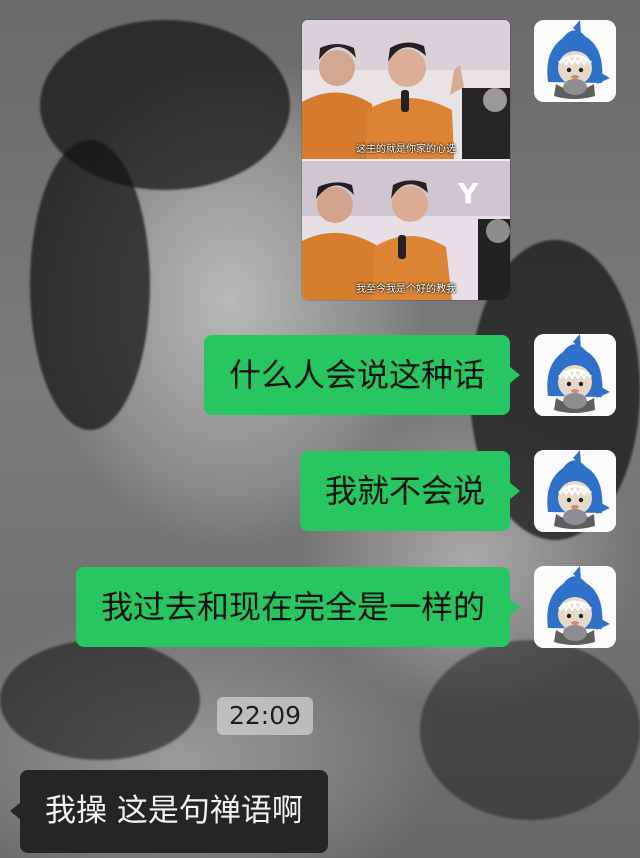 The width and height of the screenshot is (640, 858). What do you see at coordinates (265, 716) in the screenshot?
I see `message-timestamp: 22:09` at bounding box center [265, 716].